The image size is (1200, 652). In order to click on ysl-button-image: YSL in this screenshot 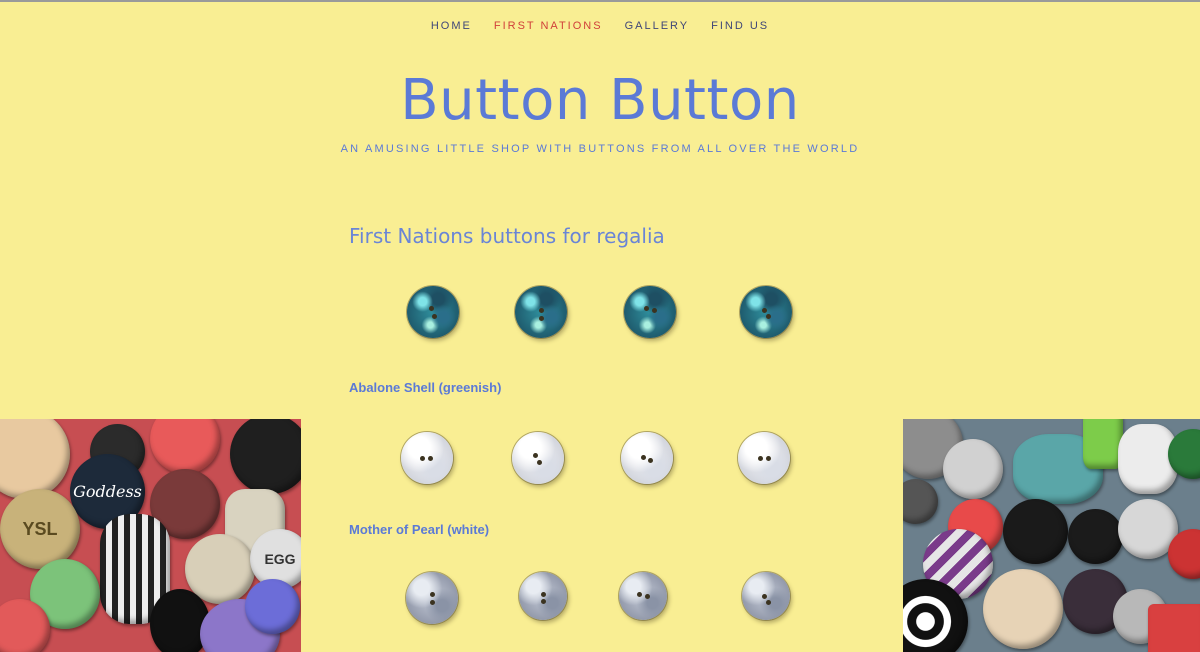, I will do `click(40, 529)`.